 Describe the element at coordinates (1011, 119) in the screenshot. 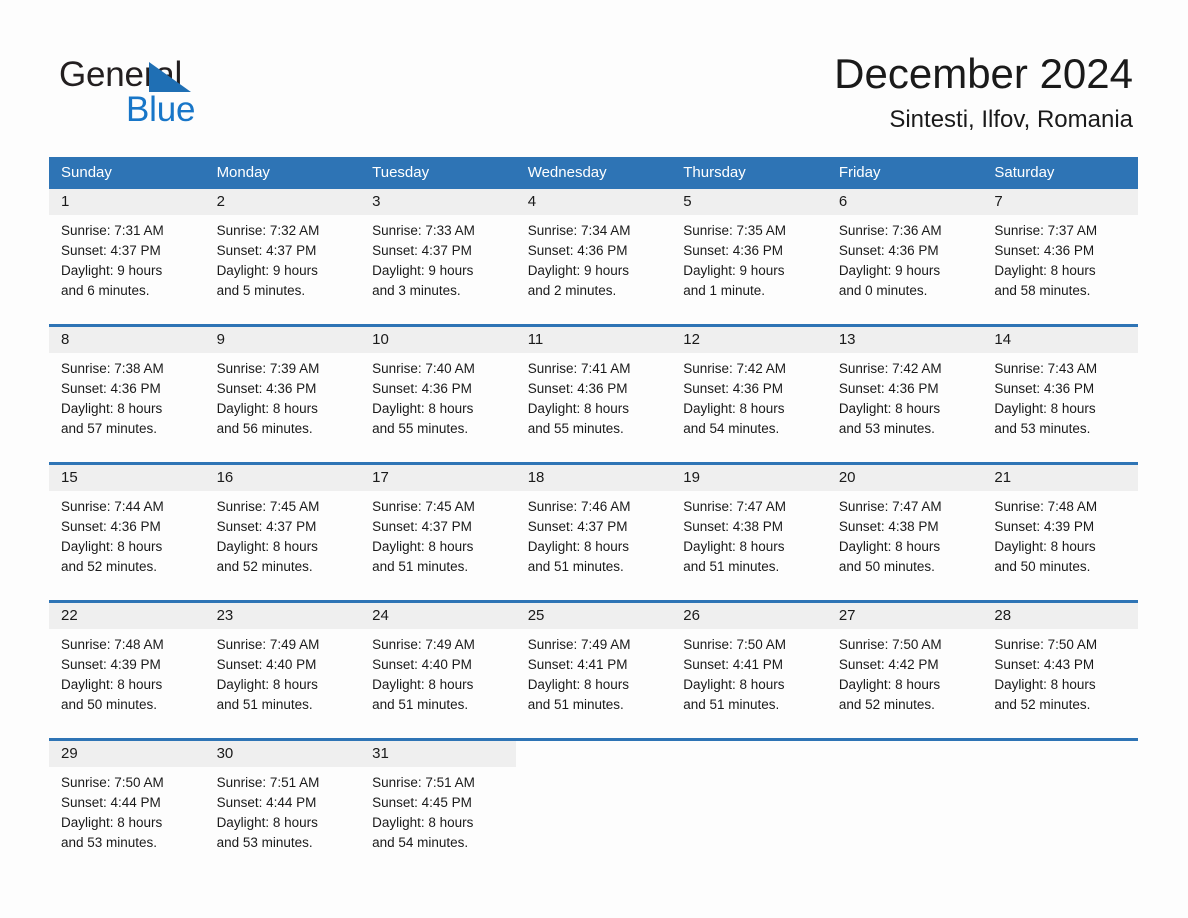

I see `location-subtitle: Sintesti, Ilfov, Romania` at that location.